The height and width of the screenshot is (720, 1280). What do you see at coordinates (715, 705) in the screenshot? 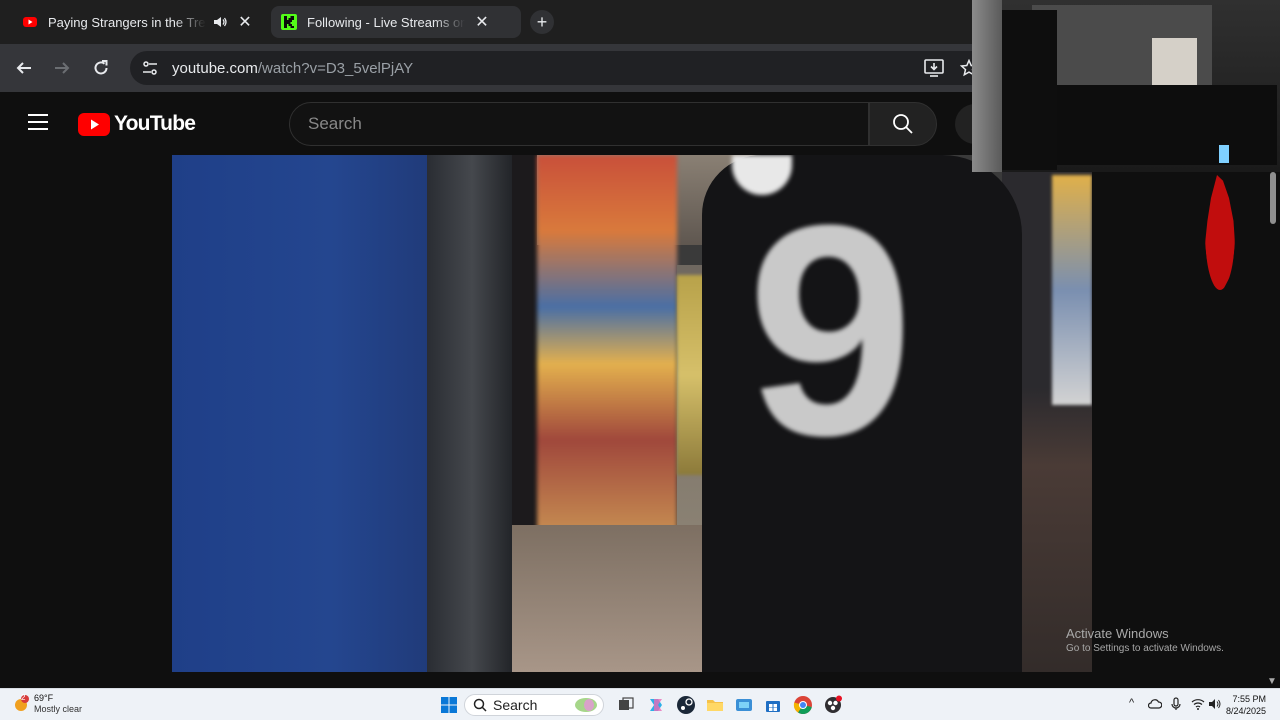
I see `file-explorer-icon` at bounding box center [715, 705].